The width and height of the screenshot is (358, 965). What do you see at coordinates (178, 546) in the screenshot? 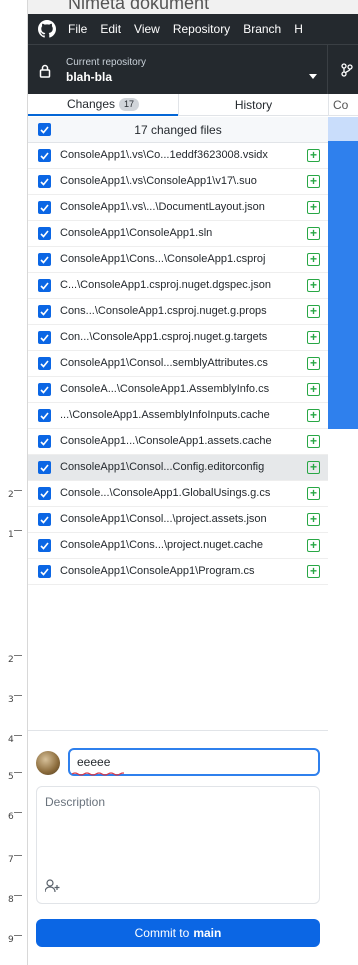
I see `changed-file-row: ConsoleApp1\Cons...\project.nuget.cache +` at bounding box center [178, 546].